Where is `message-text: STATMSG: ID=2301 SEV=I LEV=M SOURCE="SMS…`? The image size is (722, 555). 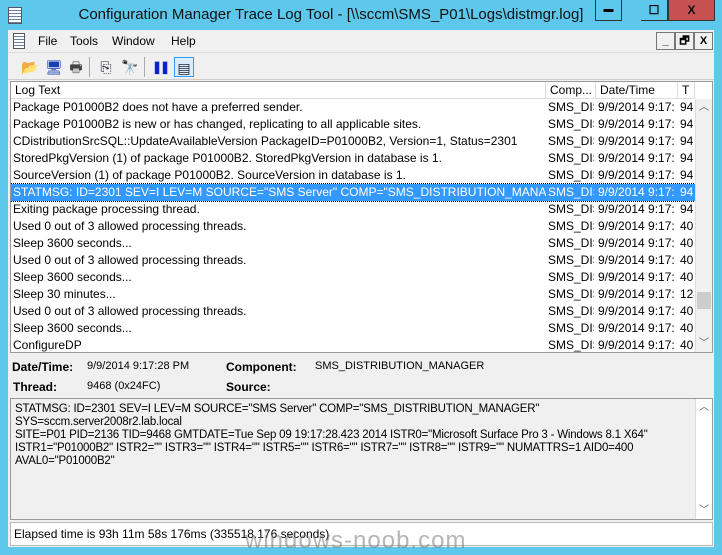 message-text: STATMSG: ID=2301 SEV=I LEV=M SOURCE="SMS… is located at coordinates (331, 435).